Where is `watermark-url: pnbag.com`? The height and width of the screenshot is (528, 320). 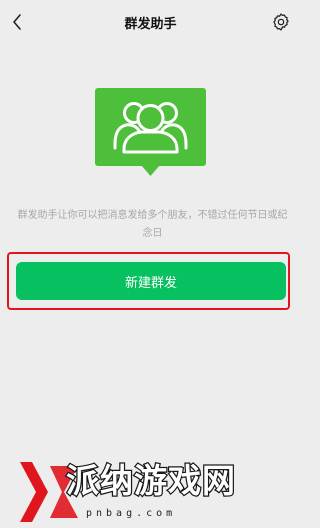 watermark-url: pnbag.com is located at coordinates (131, 513).